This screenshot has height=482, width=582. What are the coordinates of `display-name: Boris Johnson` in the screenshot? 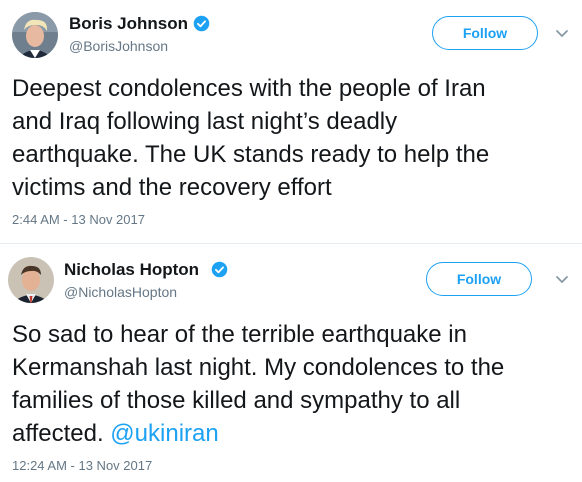 It's located at (128, 24).